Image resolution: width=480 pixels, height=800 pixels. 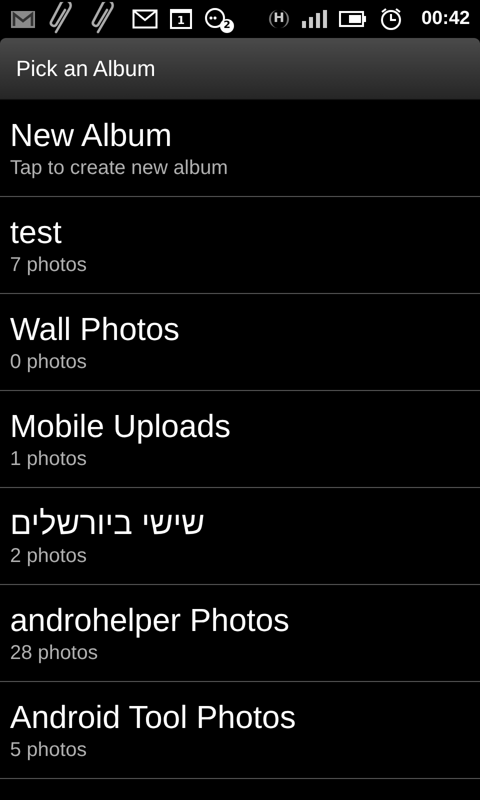 I want to click on album-title: Mobile Uploads, so click(x=121, y=426).